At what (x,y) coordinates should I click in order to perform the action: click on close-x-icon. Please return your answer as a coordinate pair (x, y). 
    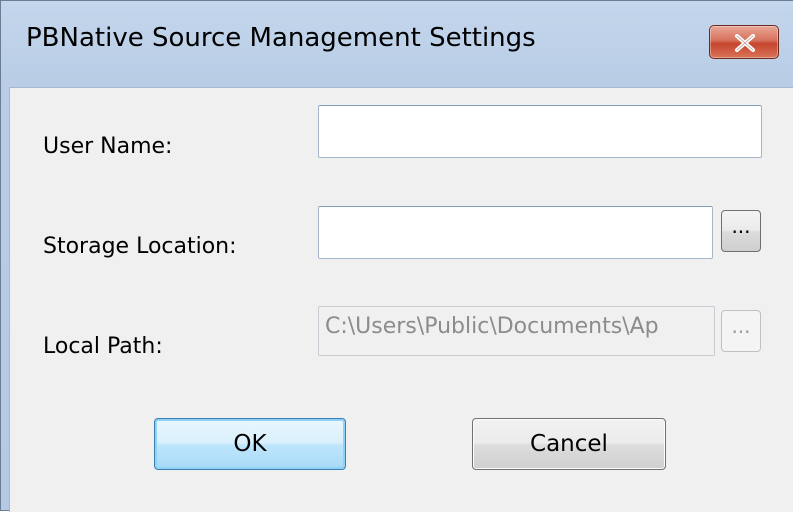
    Looking at the image, I should click on (745, 43).